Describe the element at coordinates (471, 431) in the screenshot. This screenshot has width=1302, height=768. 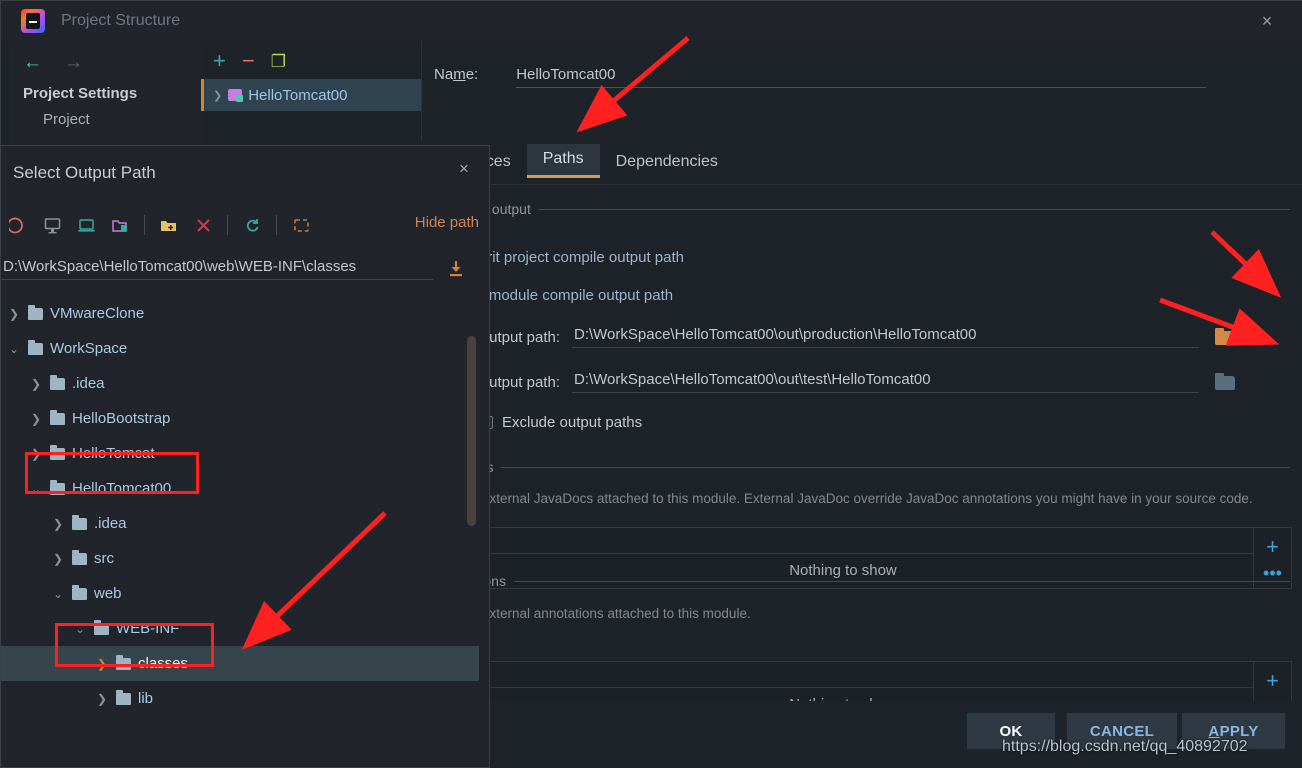
I see `tree-scrollbar` at that location.